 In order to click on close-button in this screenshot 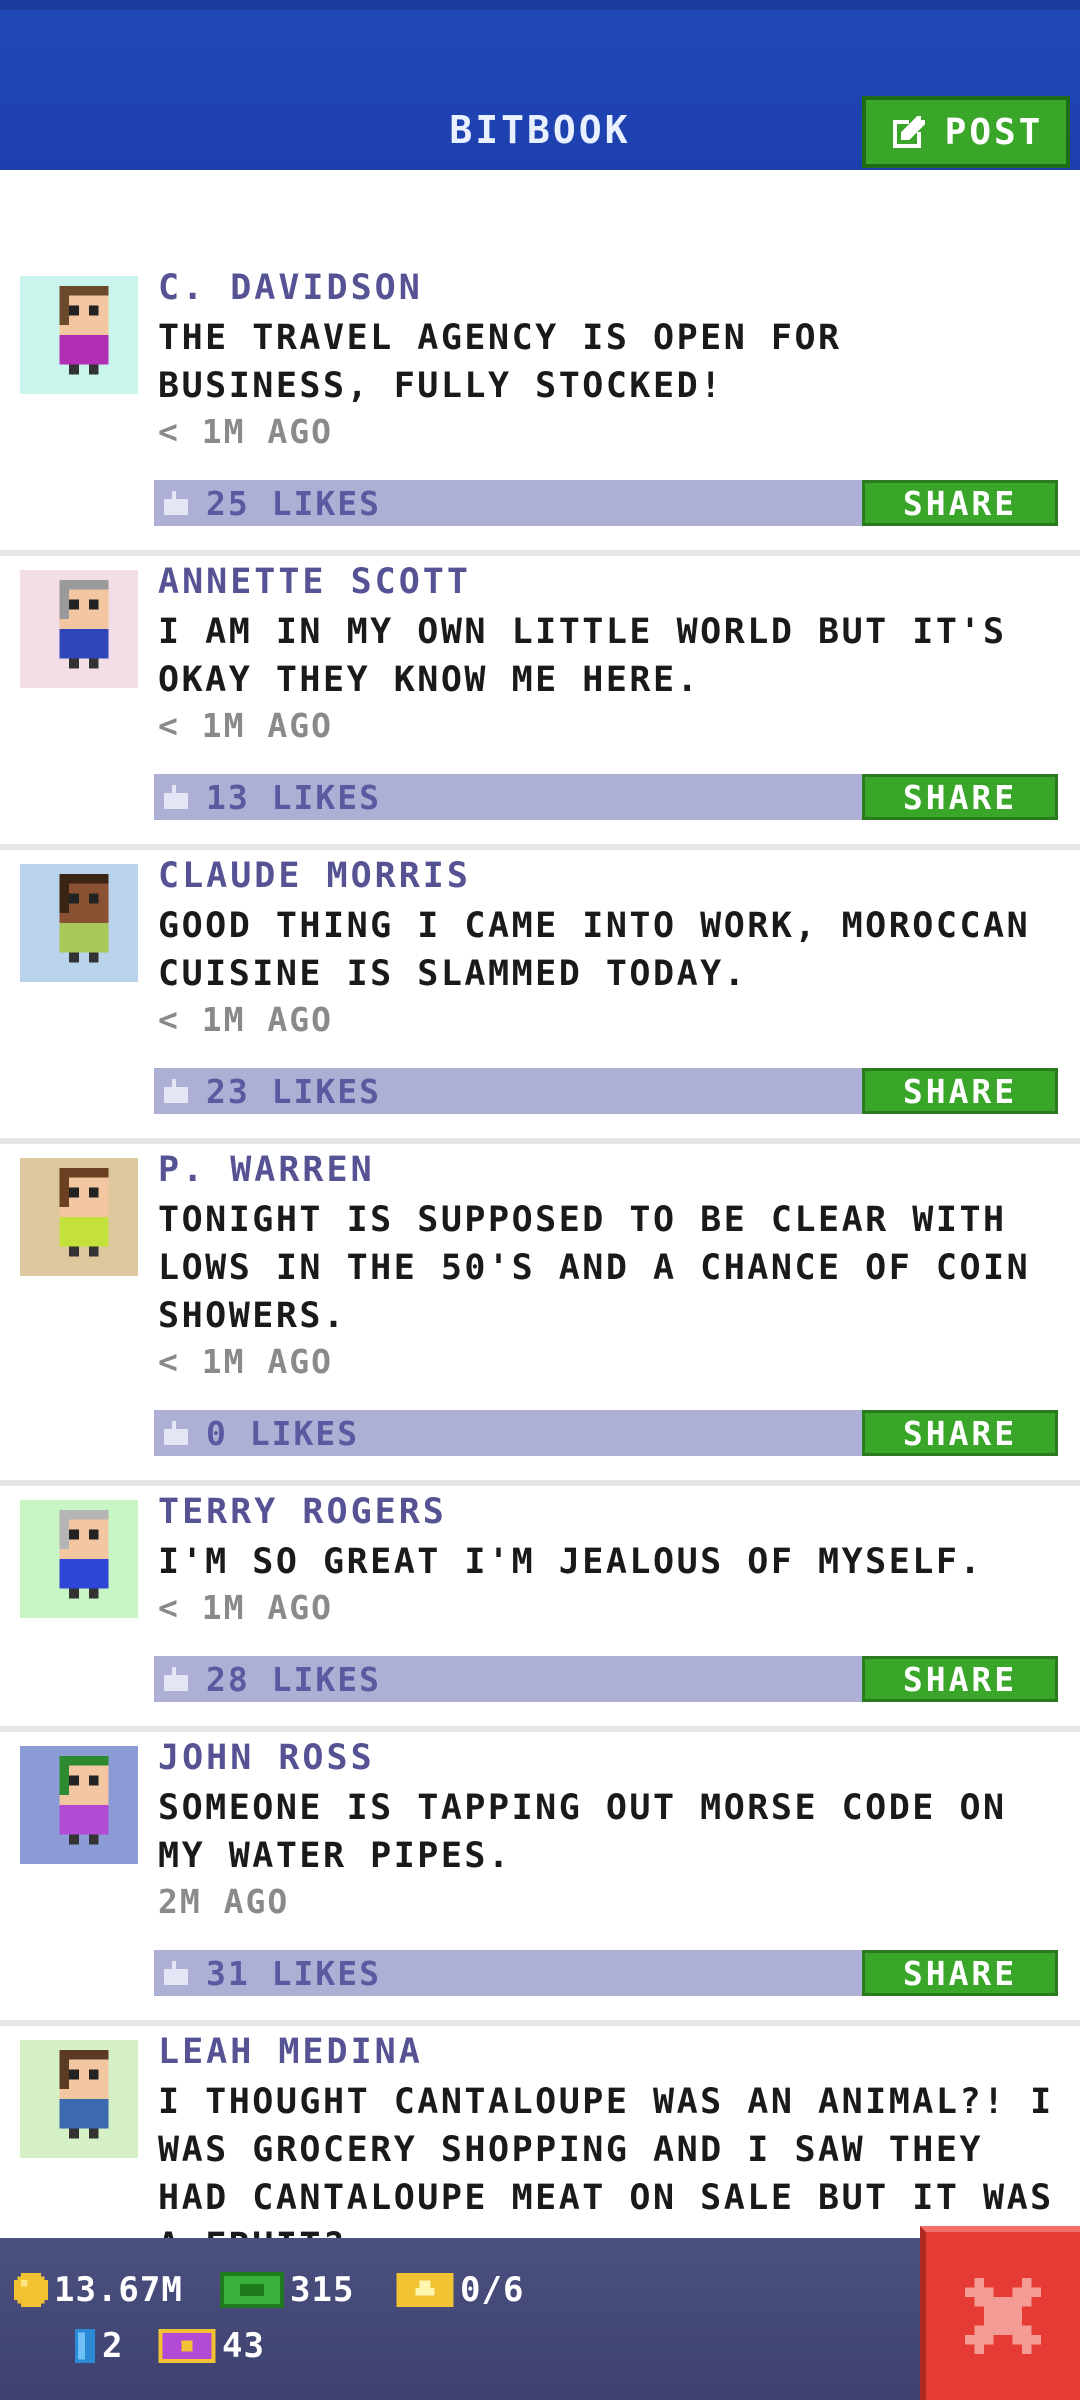, I will do `click(1000, 2313)`.